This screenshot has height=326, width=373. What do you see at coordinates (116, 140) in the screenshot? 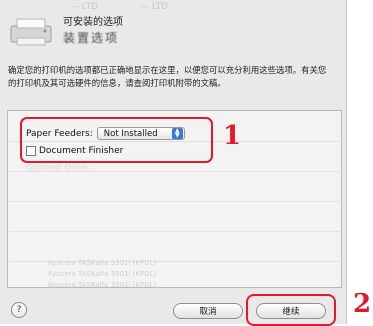
I see `options-highlight-box` at bounding box center [116, 140].